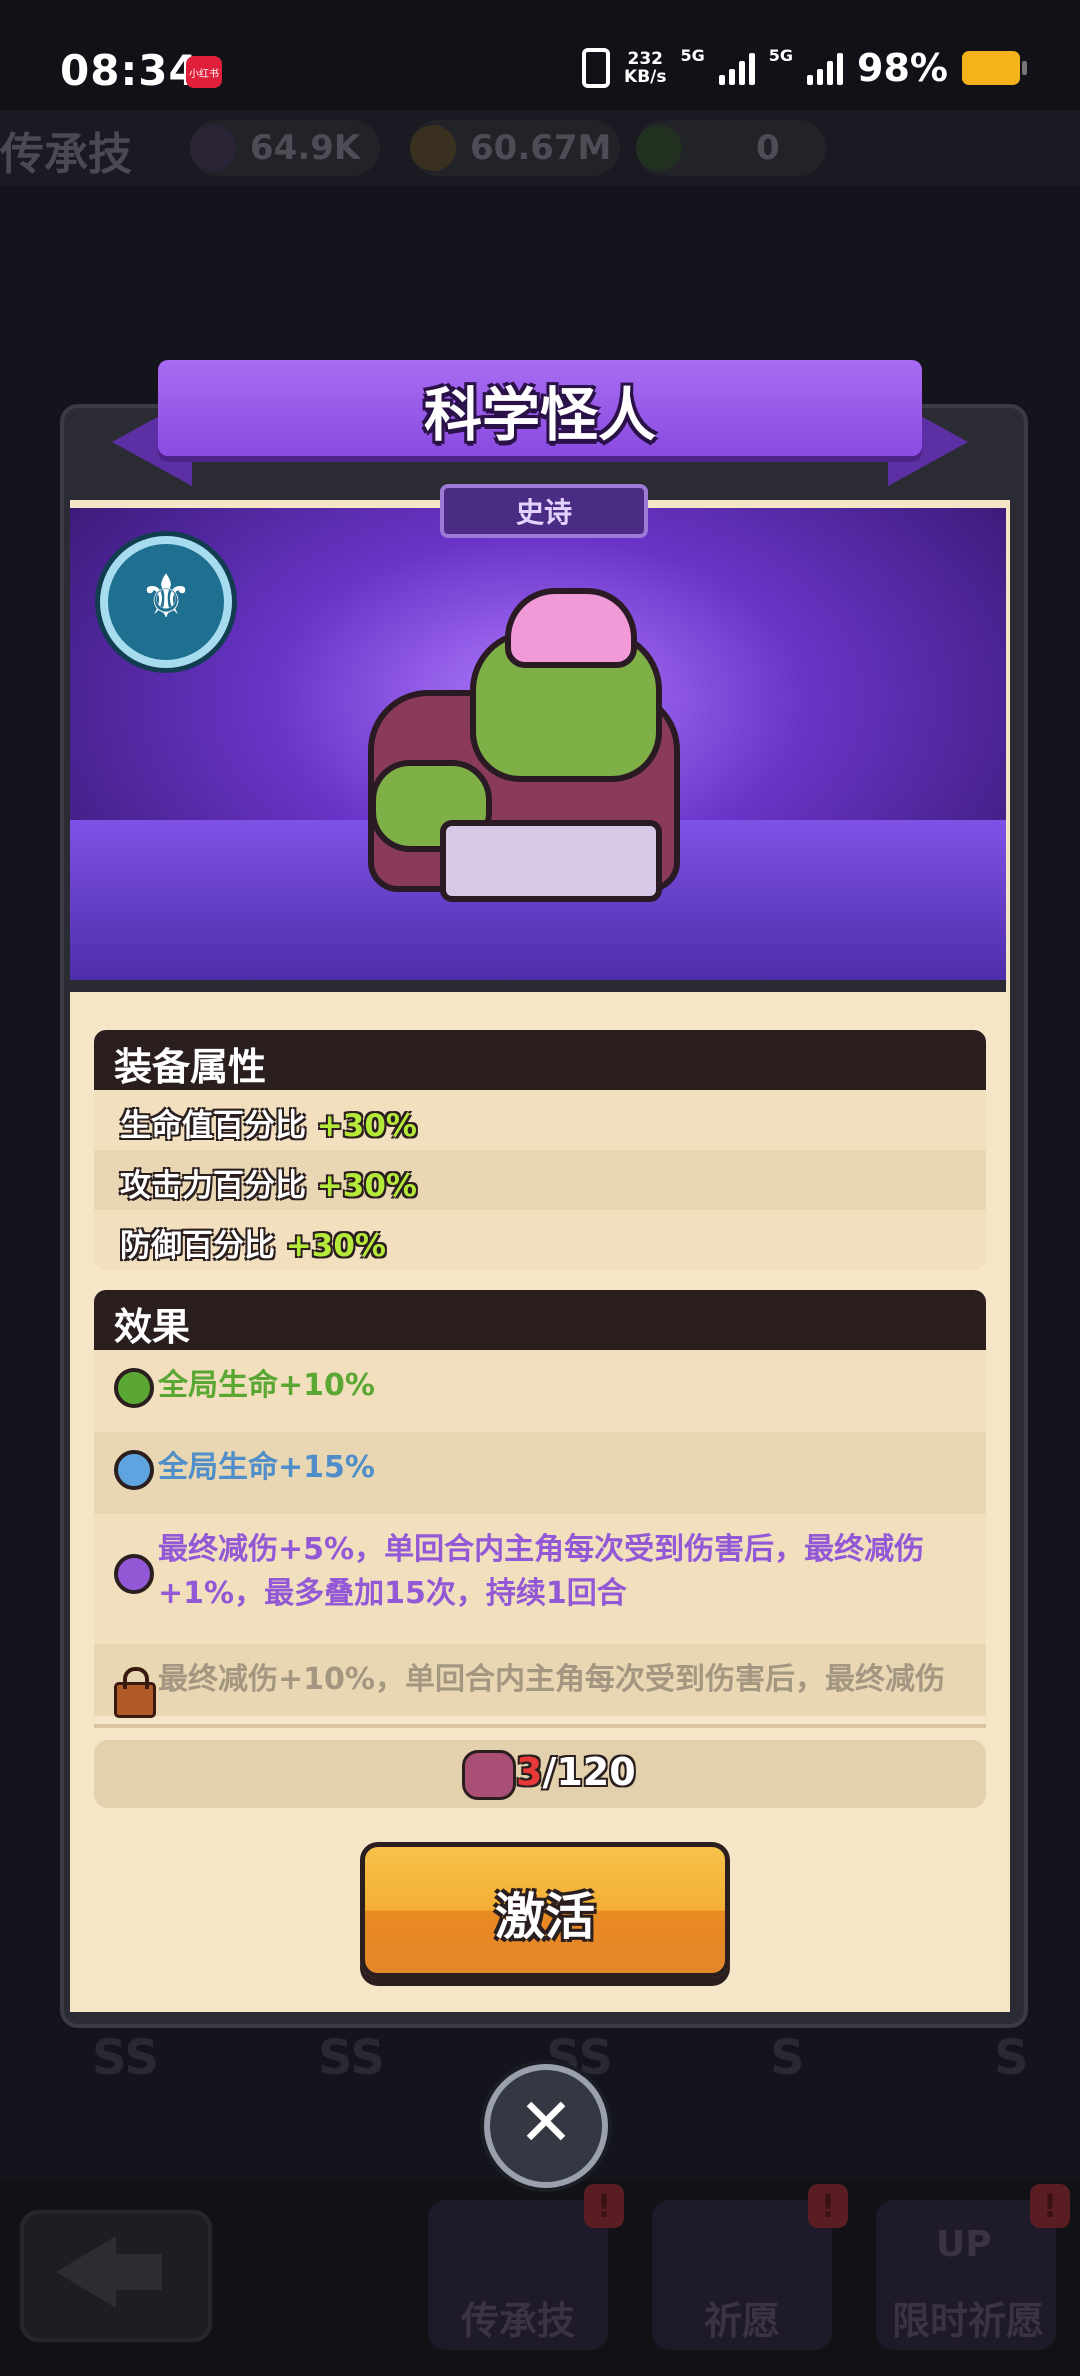  What do you see at coordinates (129, 70) in the screenshot?
I see `status-time: 08:34` at bounding box center [129, 70].